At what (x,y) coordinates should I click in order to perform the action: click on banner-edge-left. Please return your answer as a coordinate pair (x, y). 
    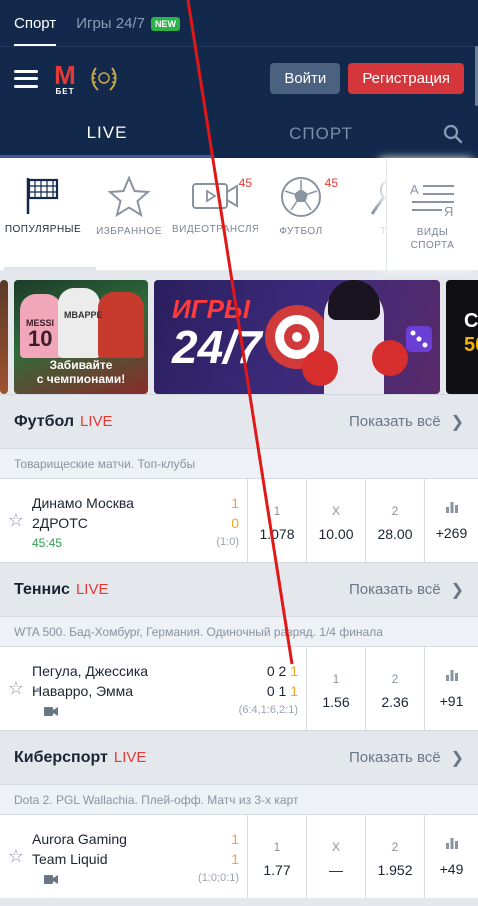
    Looking at the image, I should click on (4, 337).